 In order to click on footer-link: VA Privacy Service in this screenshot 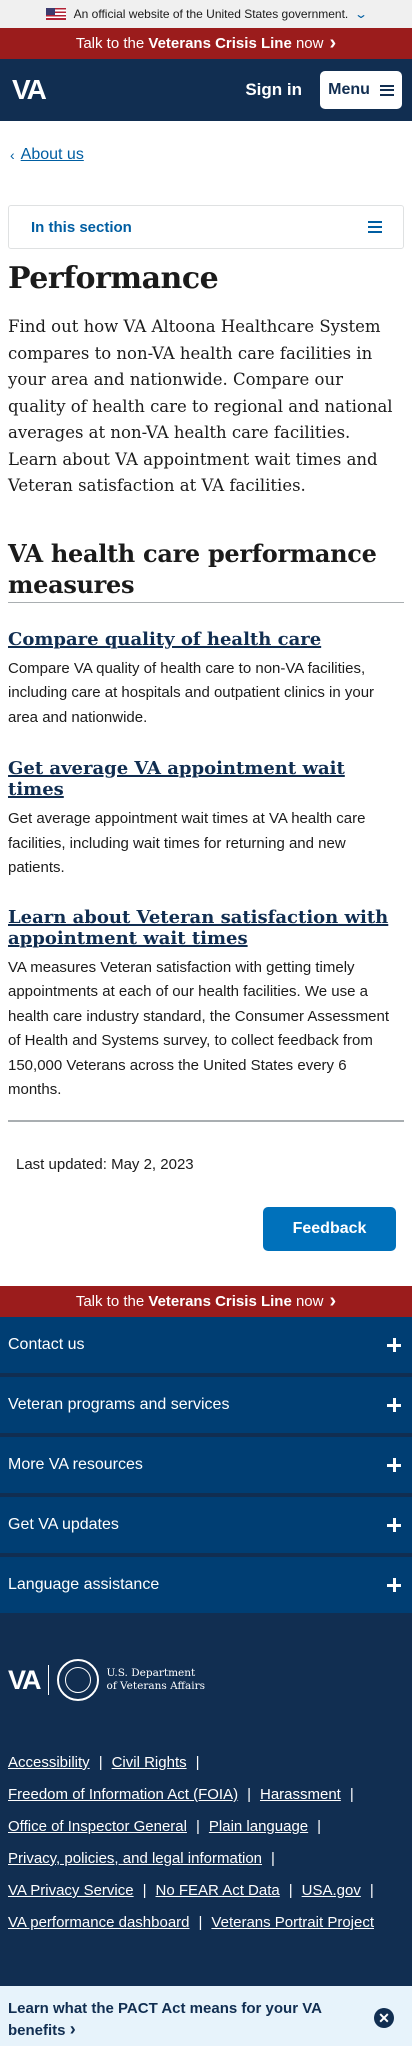, I will do `click(71, 1890)`.